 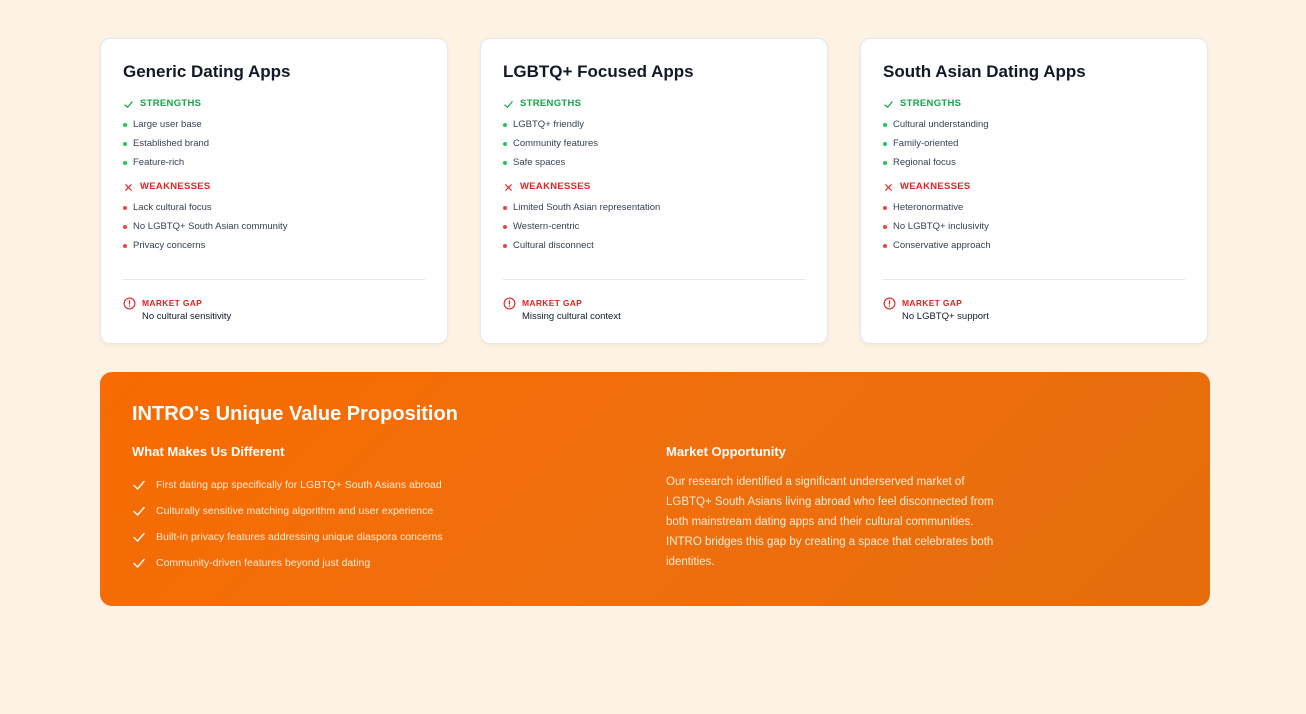 I want to click on market-gap: MARKET GAP No LGBTQ+ support, so click(x=936, y=311).